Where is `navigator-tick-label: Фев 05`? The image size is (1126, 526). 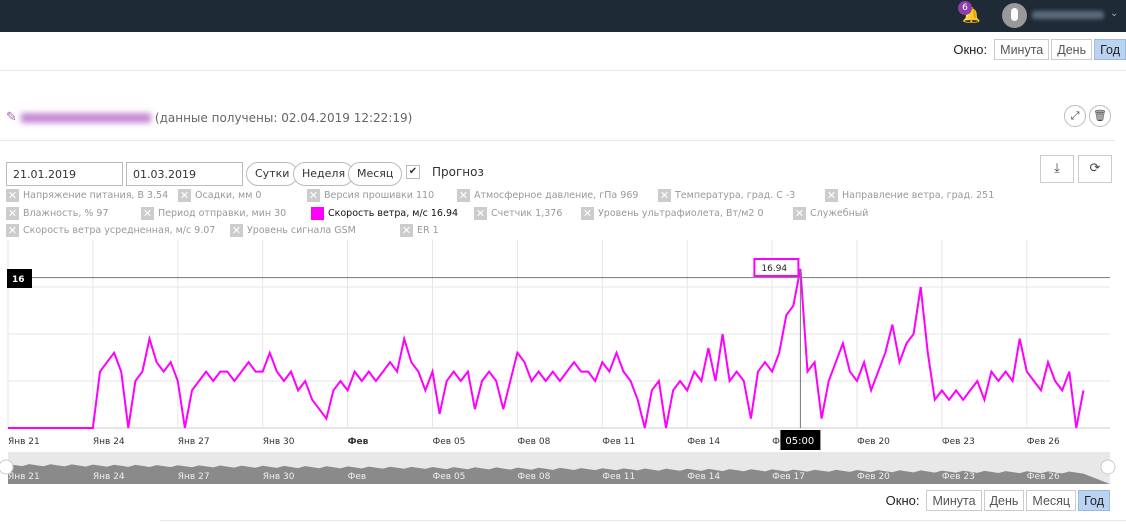
navigator-tick-label: Фев 05 is located at coordinates (449, 477).